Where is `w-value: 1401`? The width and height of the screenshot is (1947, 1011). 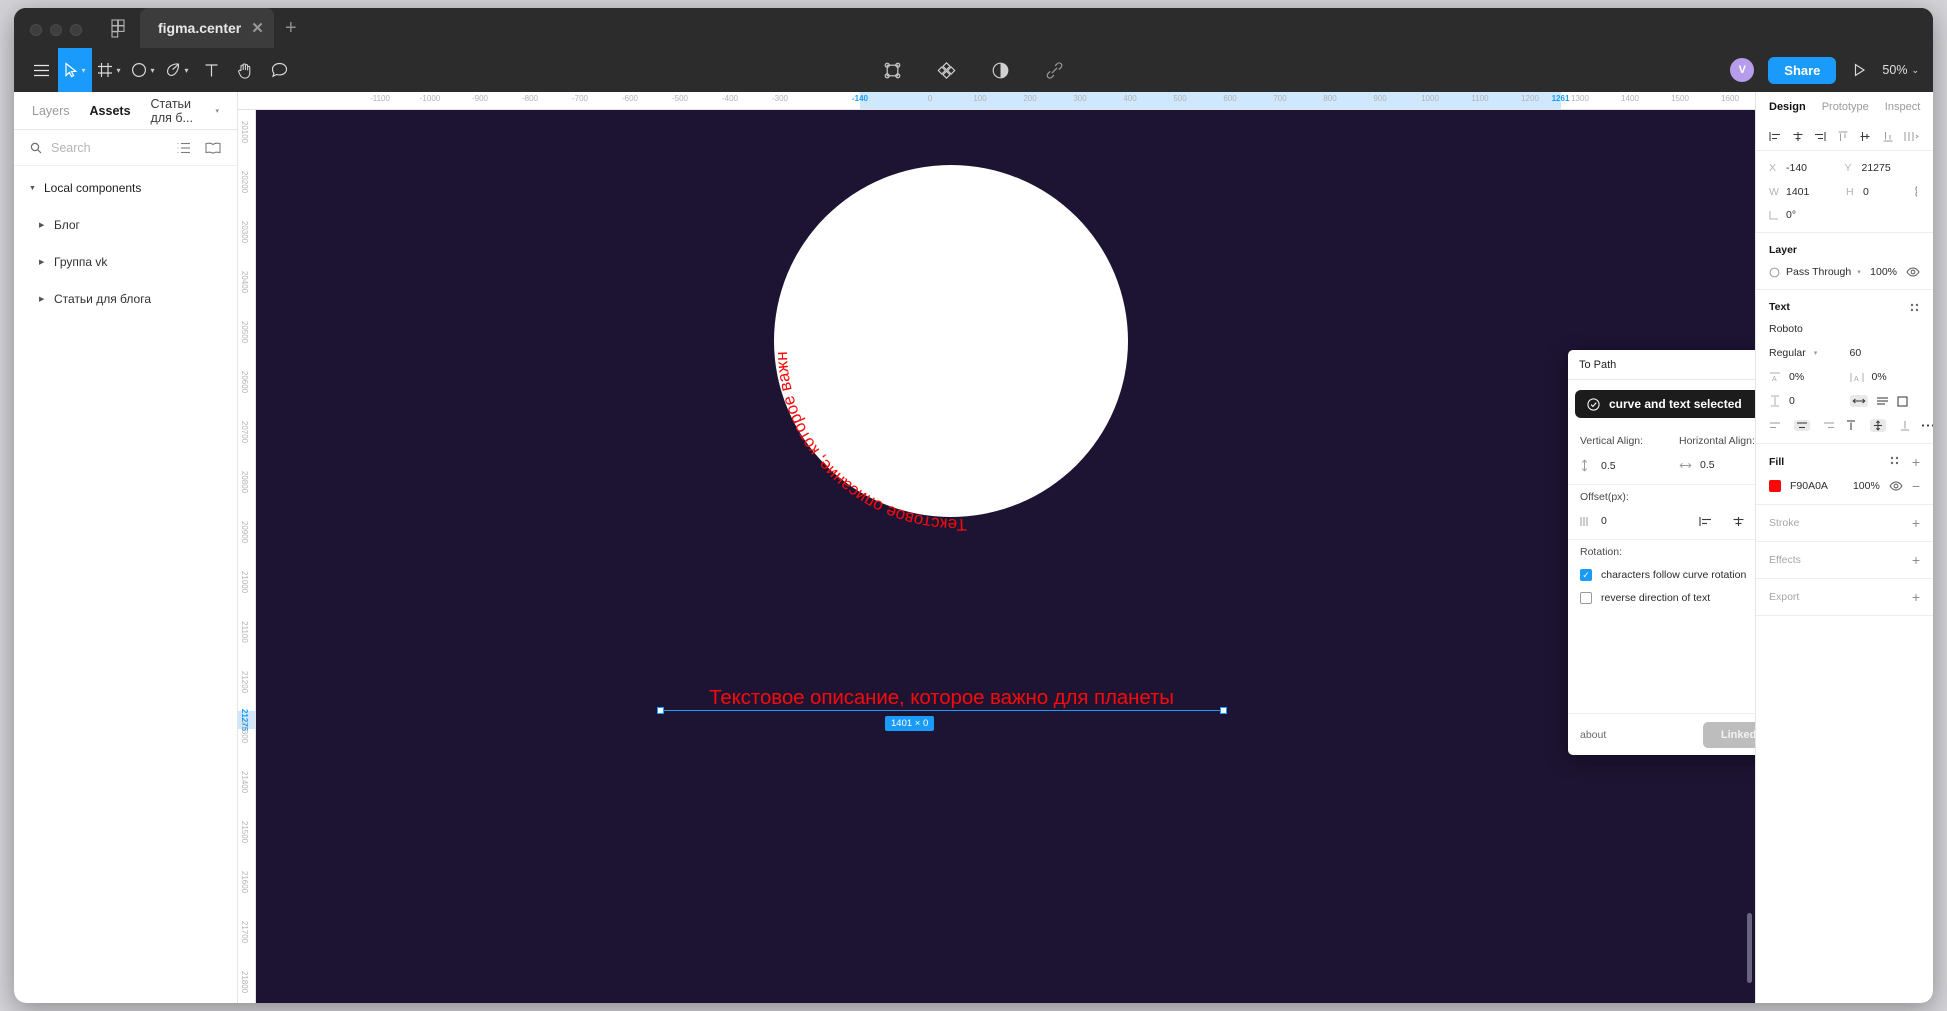
w-value: 1401 is located at coordinates (1797, 192).